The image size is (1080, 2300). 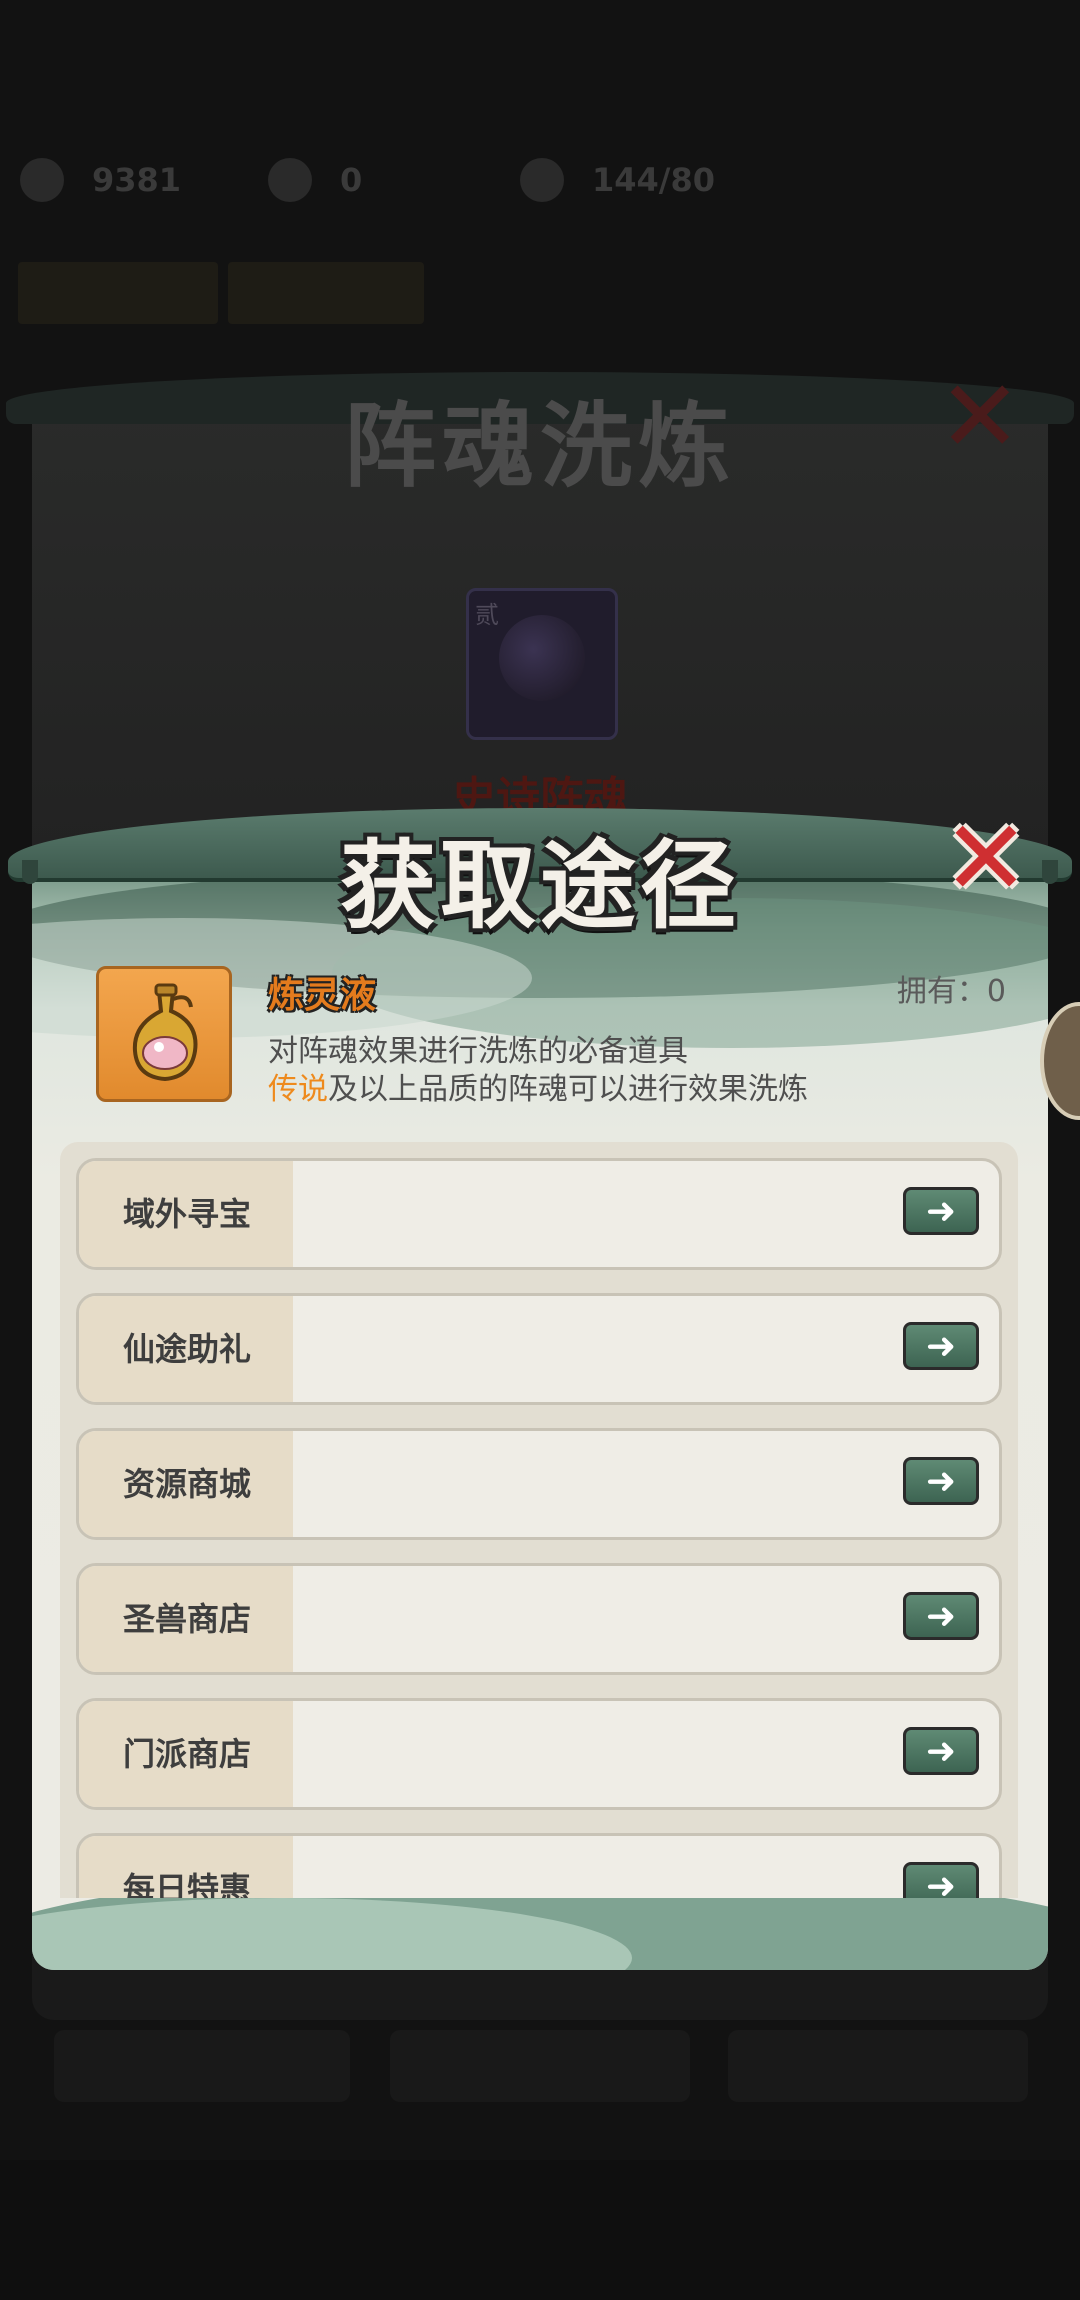 What do you see at coordinates (322, 995) in the screenshot?
I see `item-name: 炼灵液` at bounding box center [322, 995].